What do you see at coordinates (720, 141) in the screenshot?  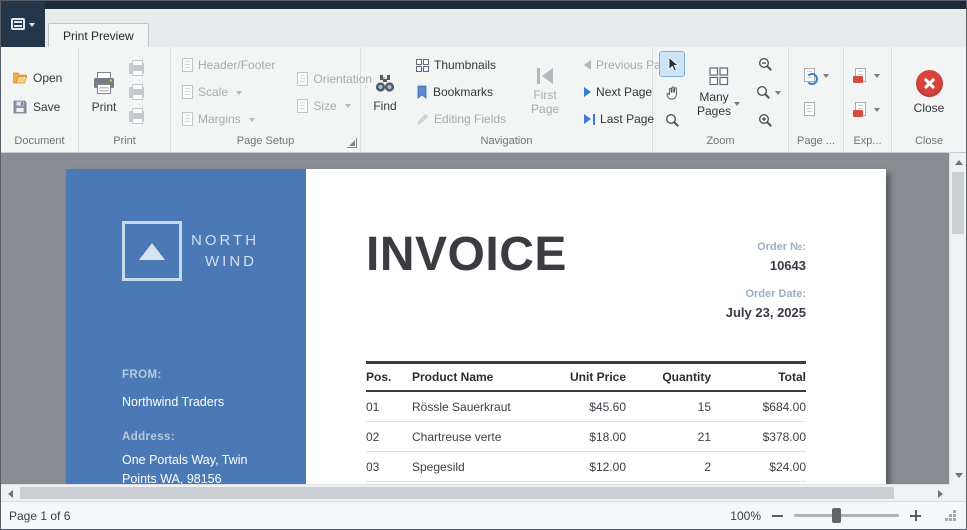 I see `group-caption-zoom: Zoom` at bounding box center [720, 141].